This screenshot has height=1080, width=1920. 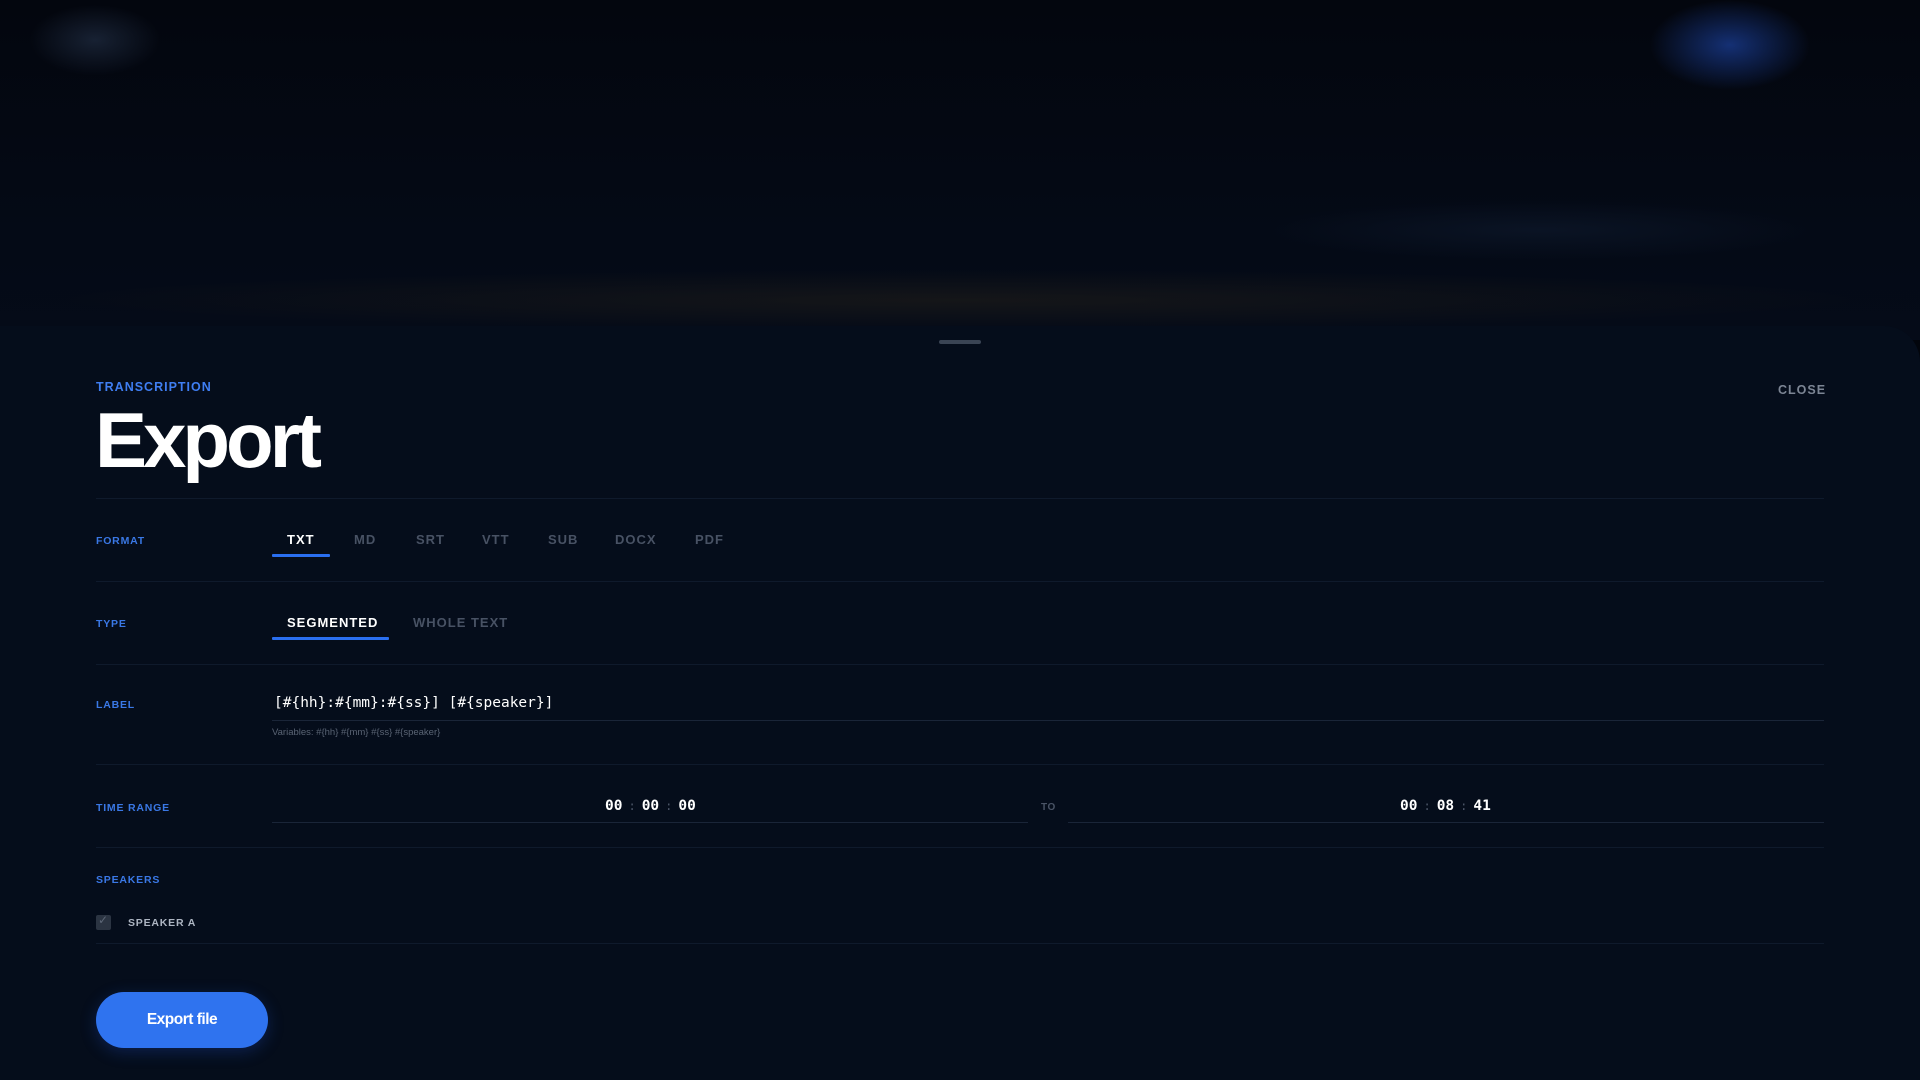 I want to click on drag-handle, so click(x=960, y=342).